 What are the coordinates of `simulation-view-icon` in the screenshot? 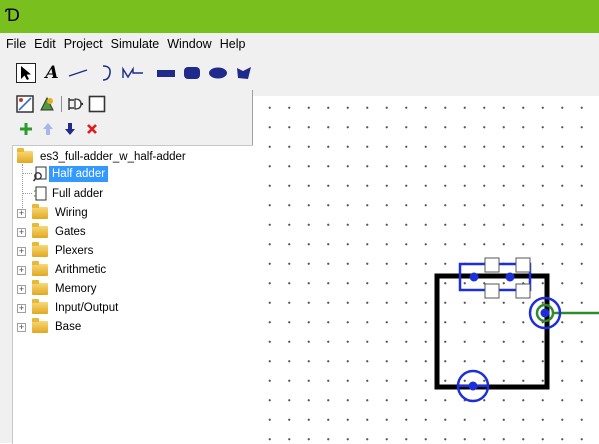 It's located at (47, 104).